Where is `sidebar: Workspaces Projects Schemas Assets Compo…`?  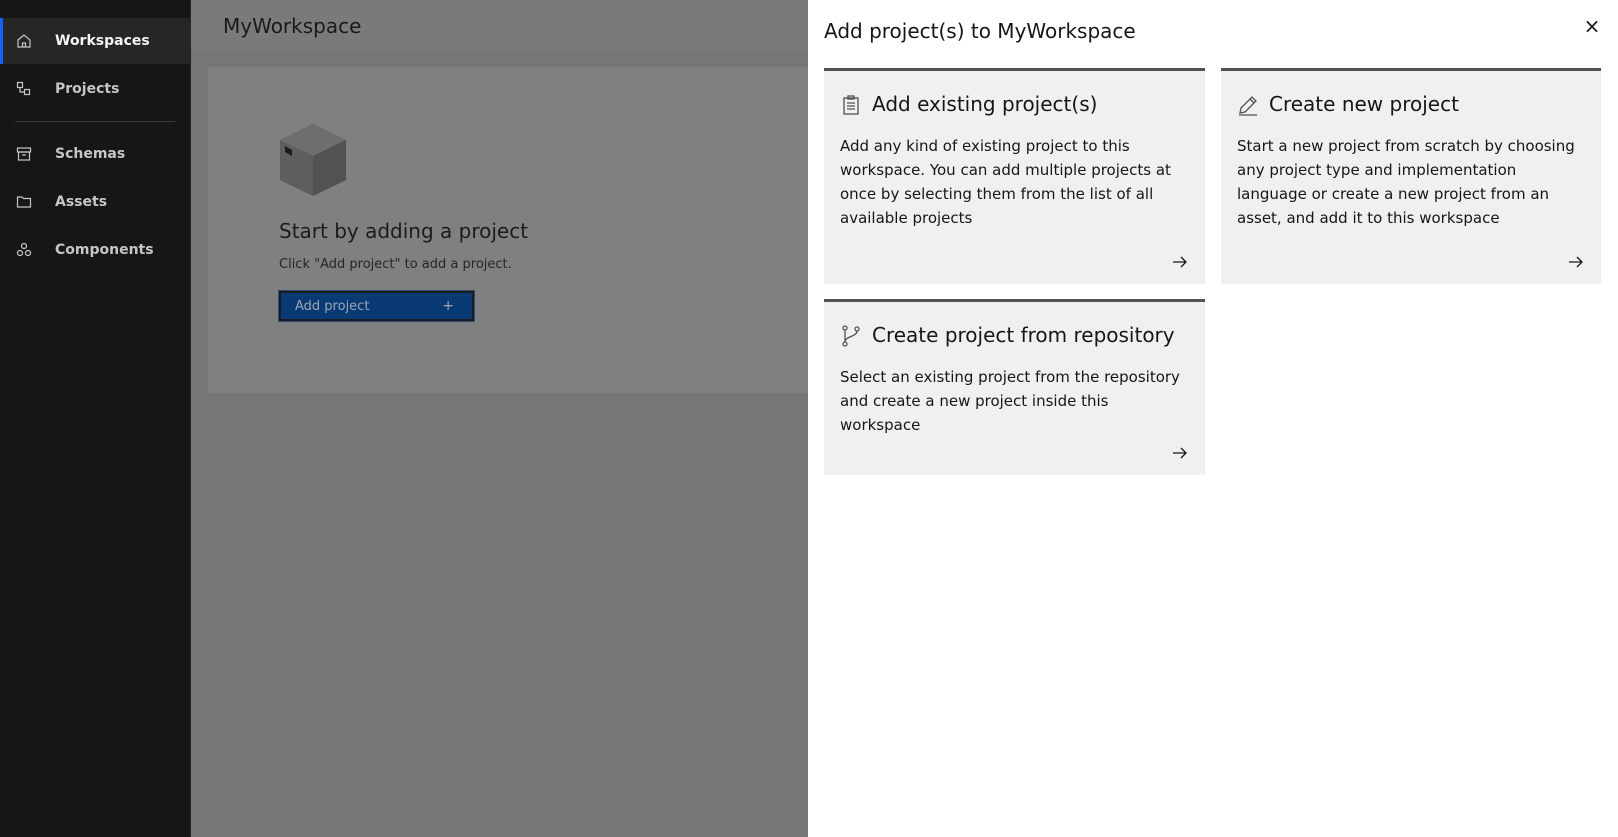 sidebar: Workspaces Projects Schemas Assets Compo… is located at coordinates (95, 418).